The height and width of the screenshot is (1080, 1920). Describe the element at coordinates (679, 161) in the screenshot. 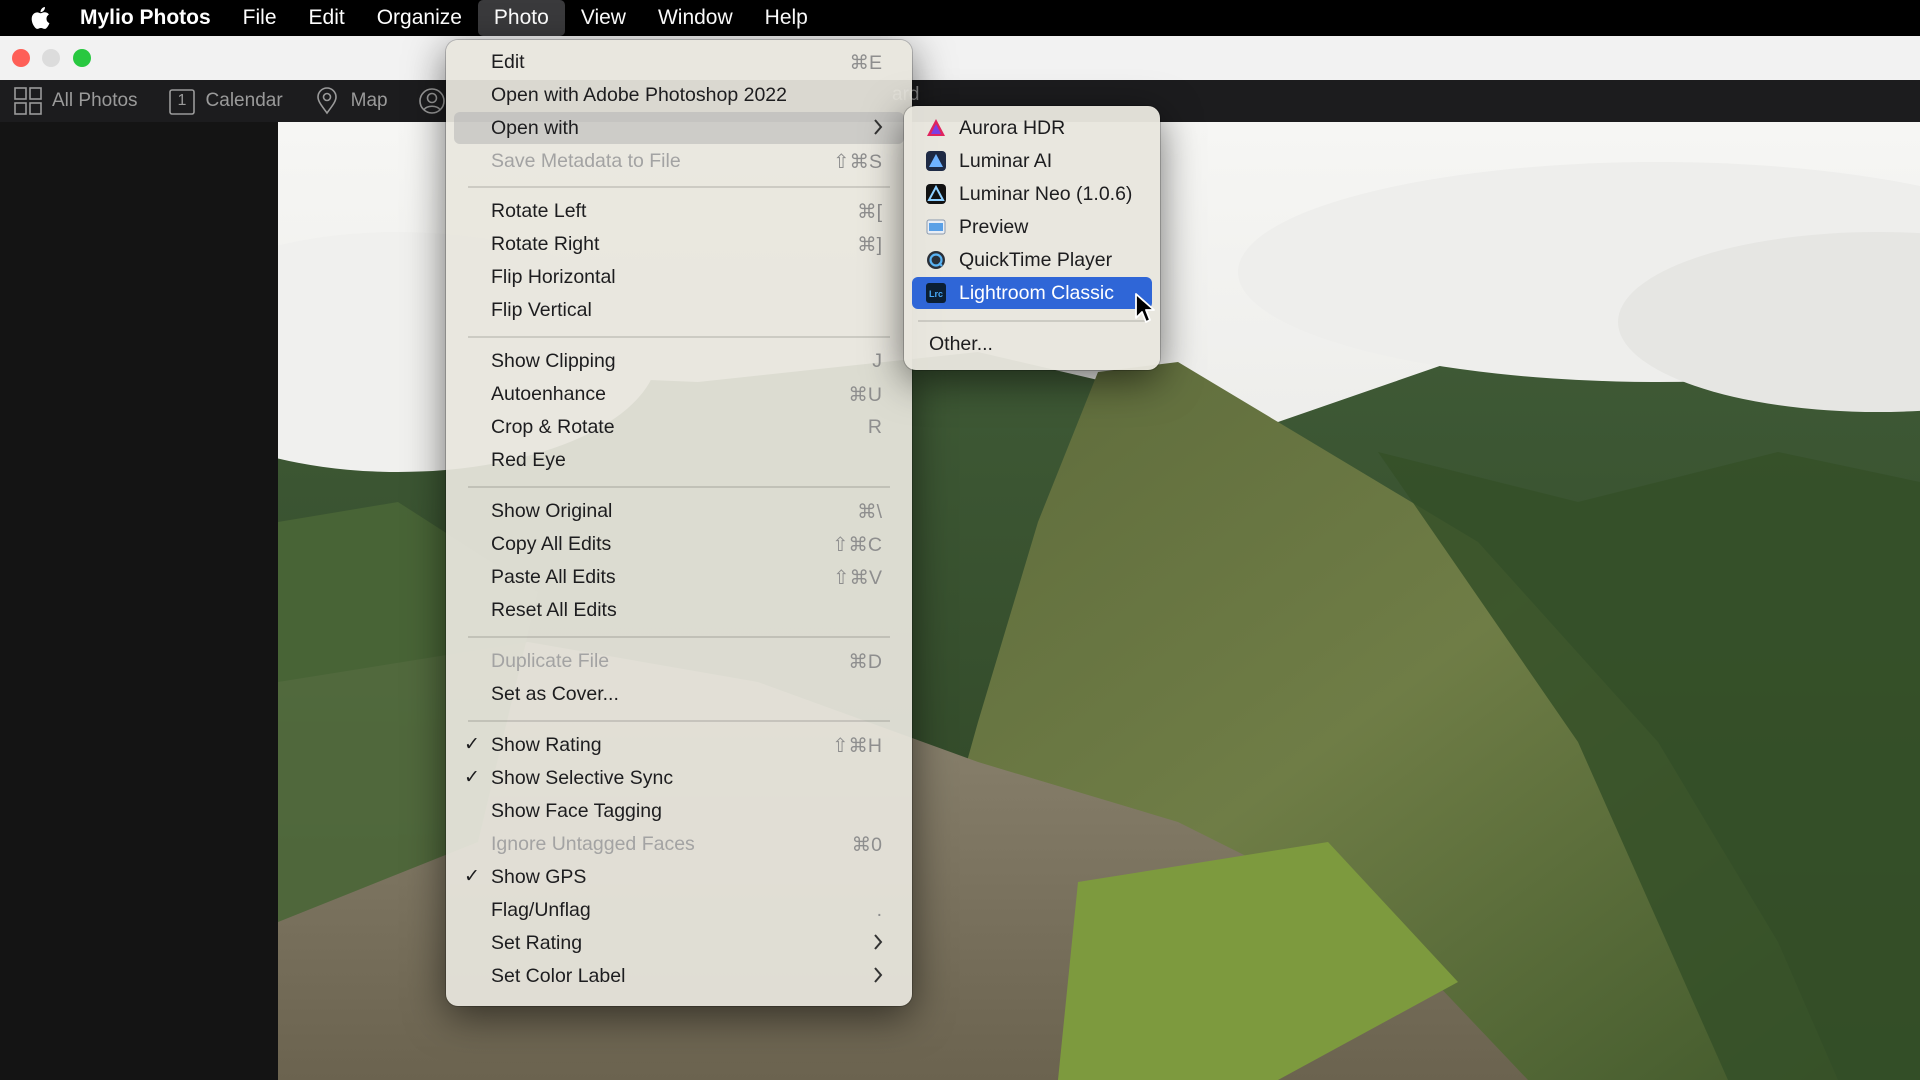

I see `menu-item-save-metadata: Save Metadata to File ⇧⌘S` at that location.